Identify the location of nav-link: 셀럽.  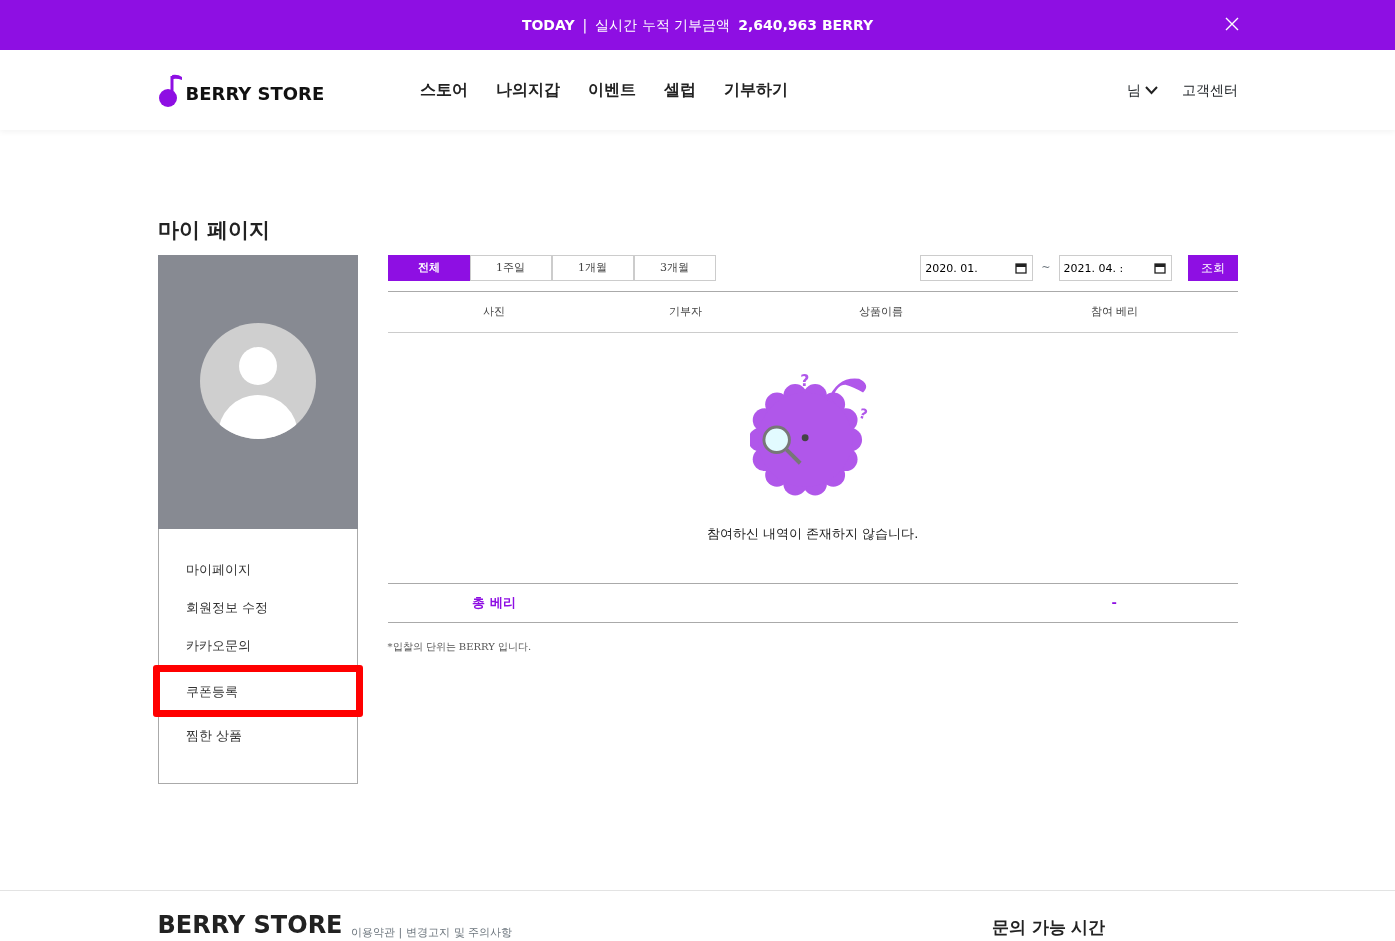
(680, 90).